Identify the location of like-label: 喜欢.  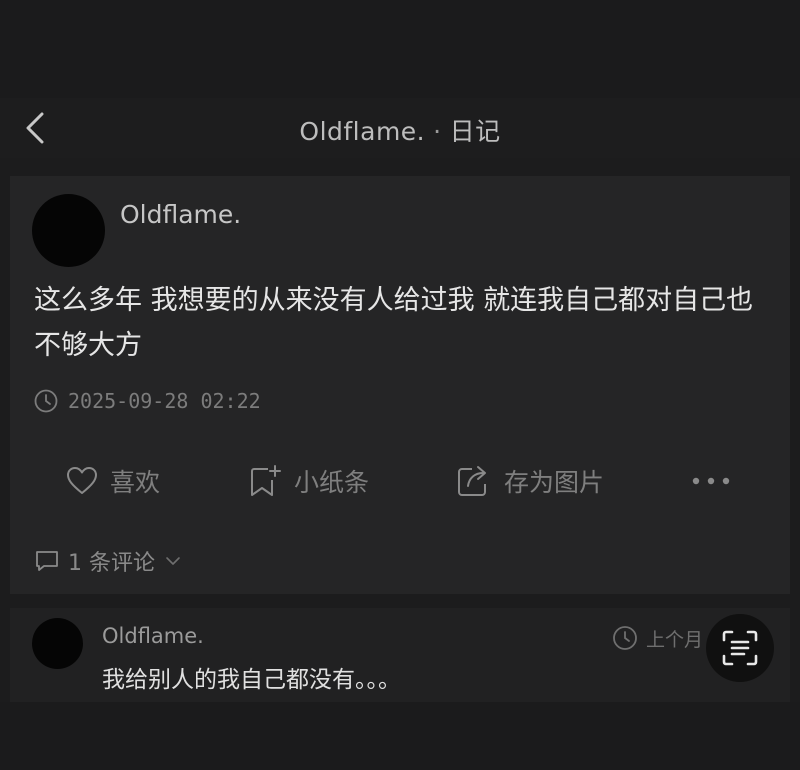
(135, 482).